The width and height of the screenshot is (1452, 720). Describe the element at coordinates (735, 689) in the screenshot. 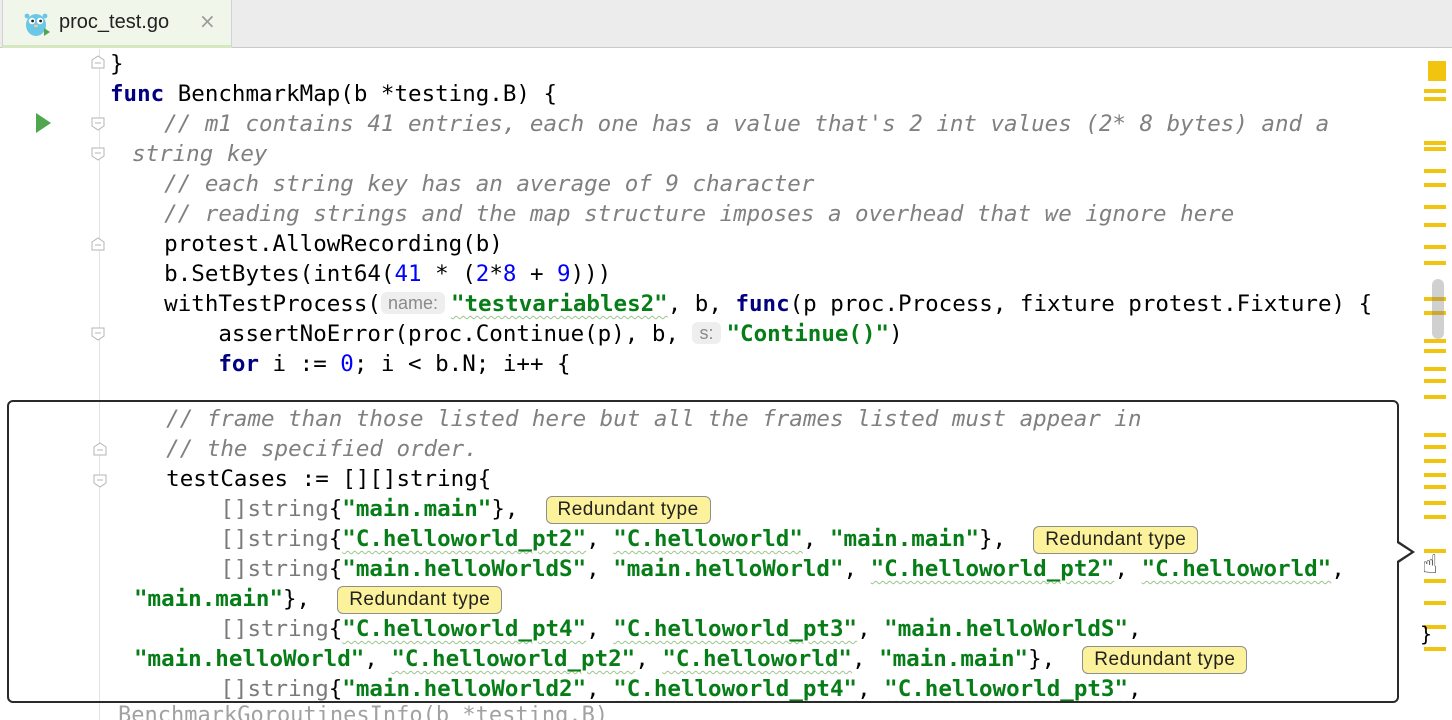

I see `string-literal: "C.helloworld_pt4"` at that location.